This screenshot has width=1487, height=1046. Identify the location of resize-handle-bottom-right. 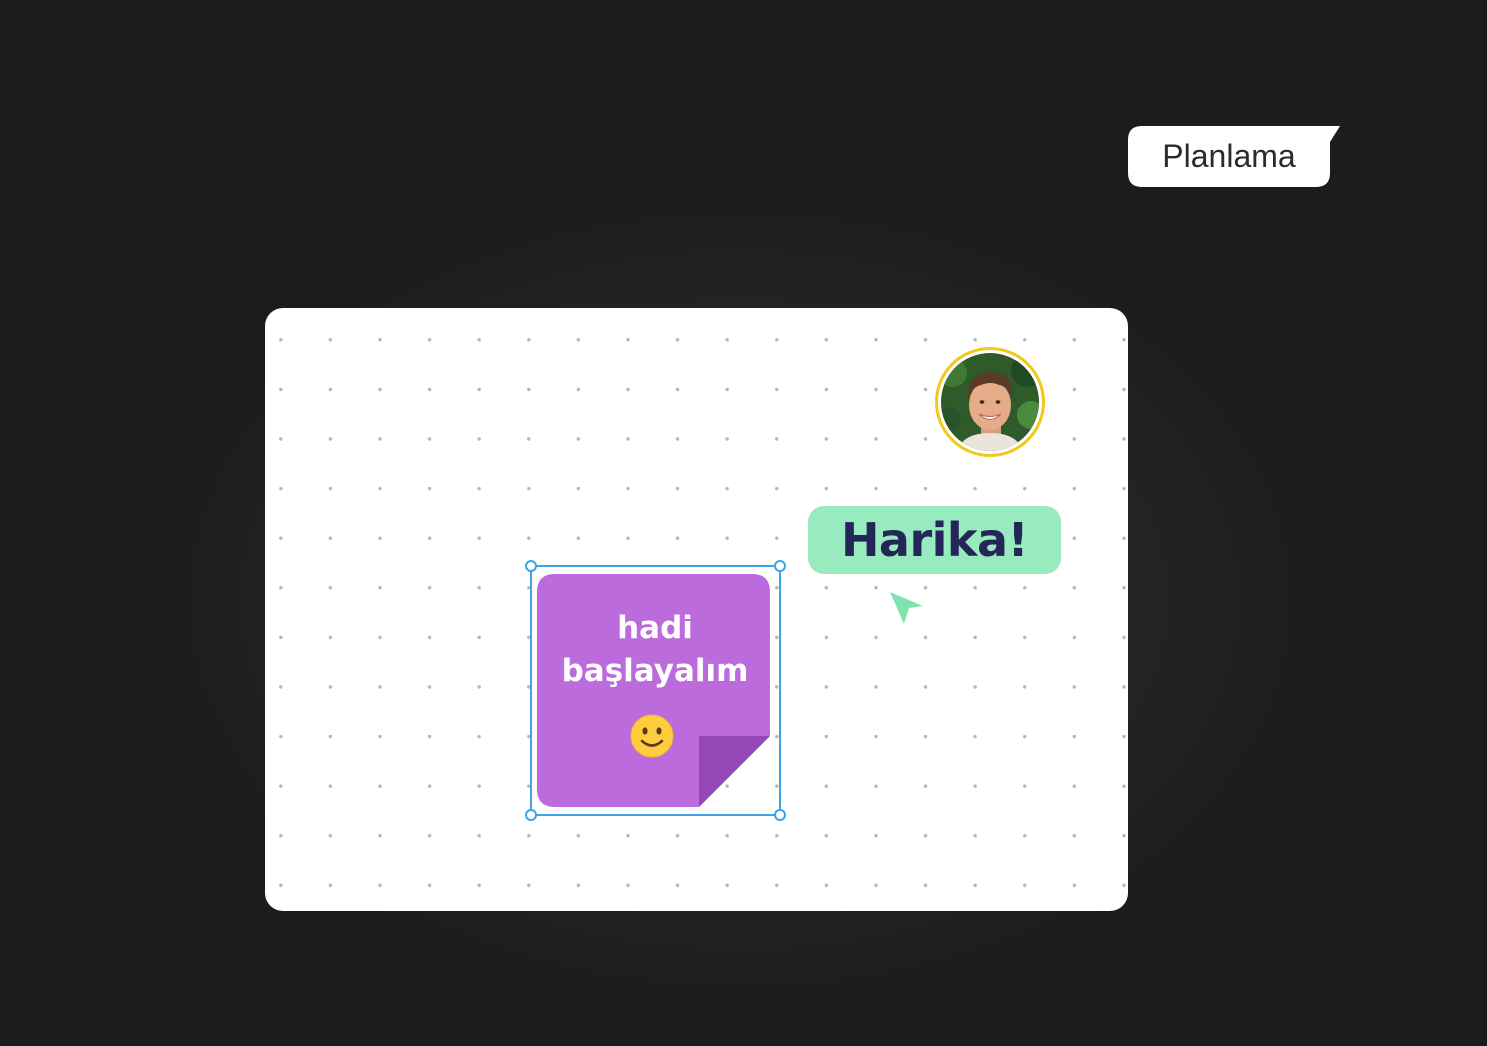
(780, 815).